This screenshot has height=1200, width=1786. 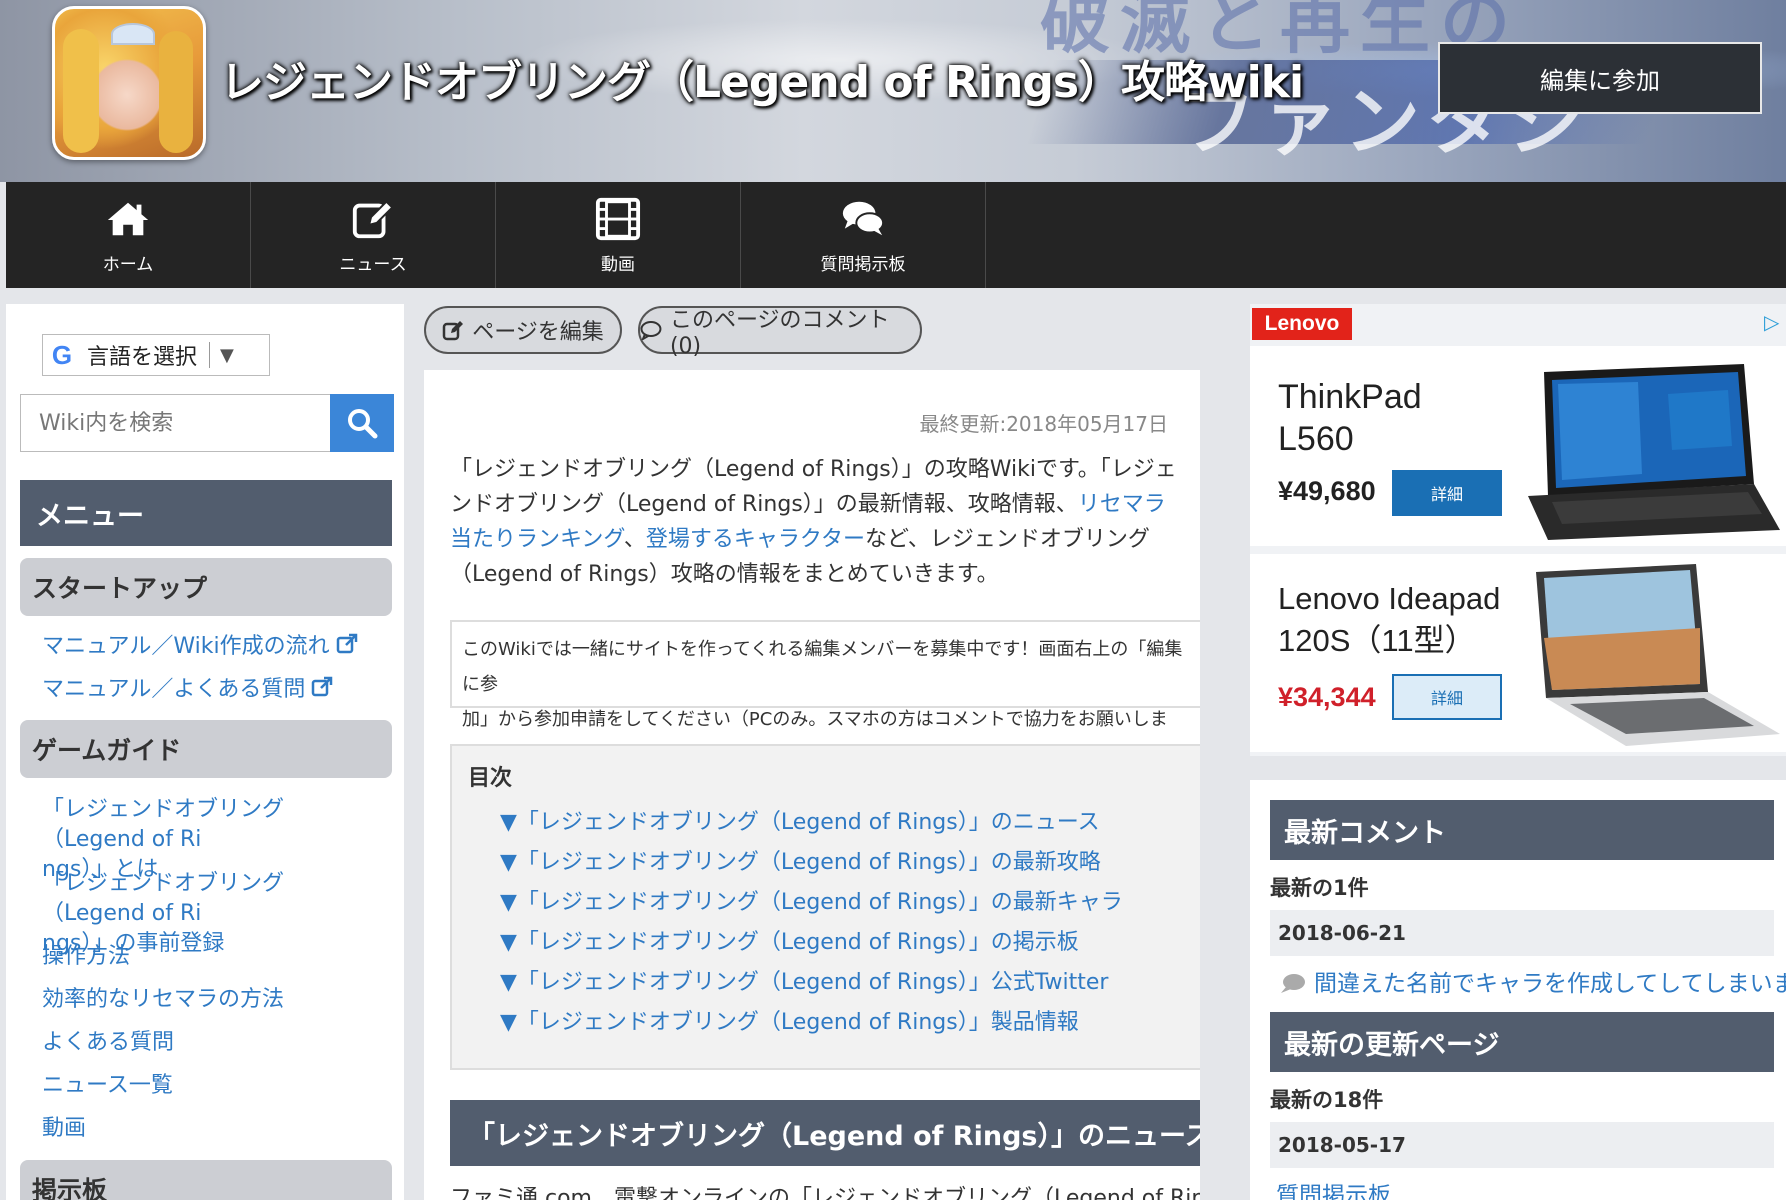 I want to click on sidebar-link-manual-flow: マニュアル／Wiki作成の流れ, so click(x=212, y=647).